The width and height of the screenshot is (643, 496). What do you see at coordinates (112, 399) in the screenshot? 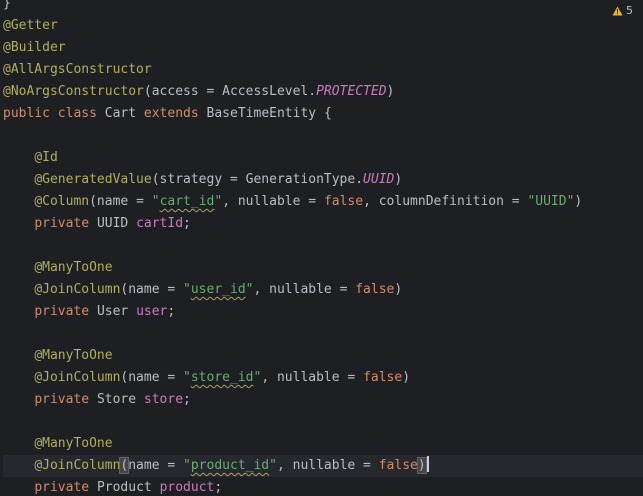
I see `field-declaration: private Store store;` at bounding box center [112, 399].